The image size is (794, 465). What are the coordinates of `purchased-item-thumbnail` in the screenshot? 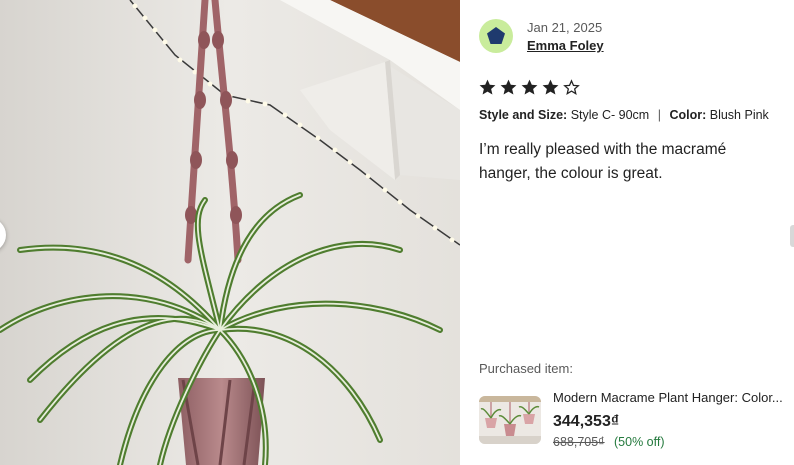 It's located at (510, 420).